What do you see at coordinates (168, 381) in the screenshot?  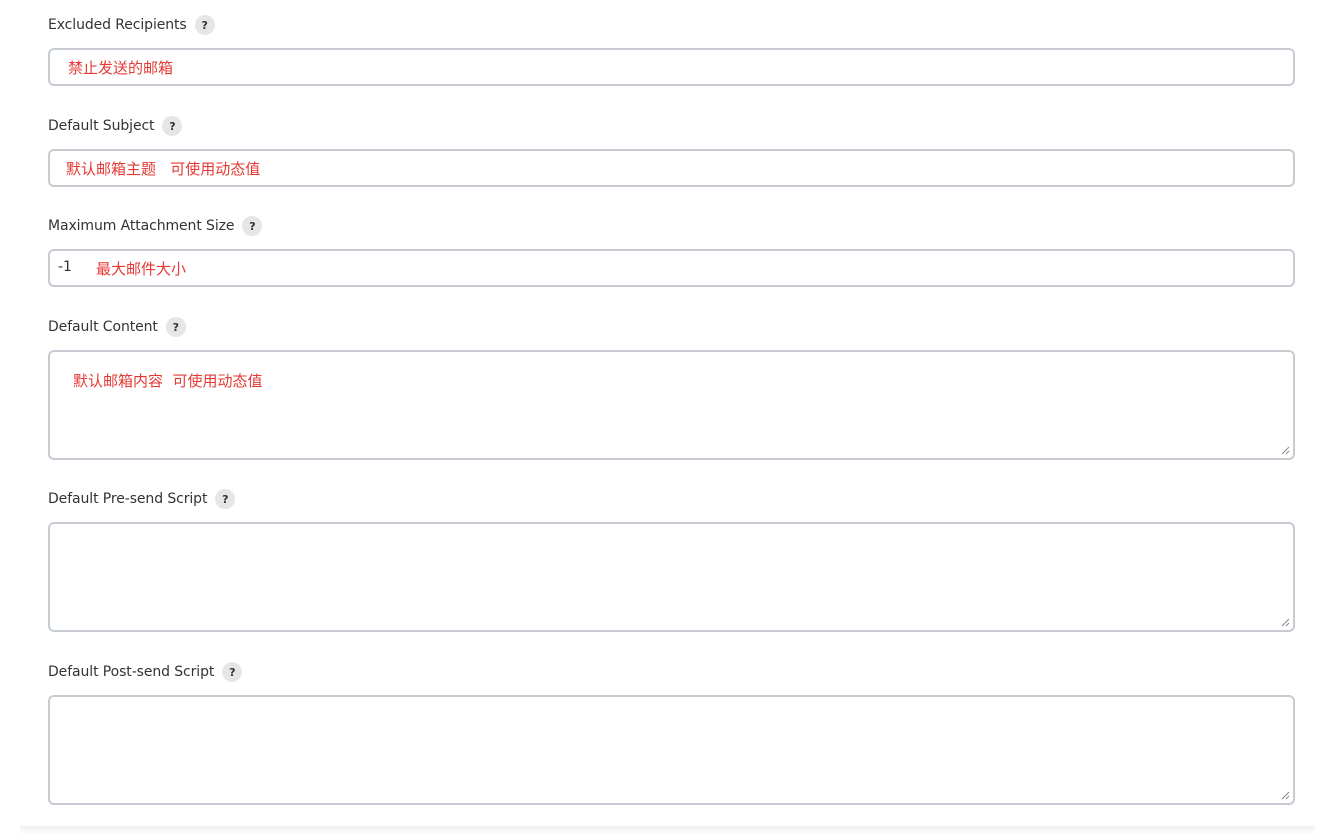 I see `default-content-value: 默认邮箱内容 可使用动态值` at bounding box center [168, 381].